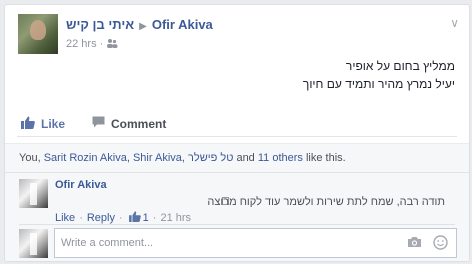 The image size is (472, 264). What do you see at coordinates (65, 218) in the screenshot?
I see `comment-like-link: Like` at bounding box center [65, 218].